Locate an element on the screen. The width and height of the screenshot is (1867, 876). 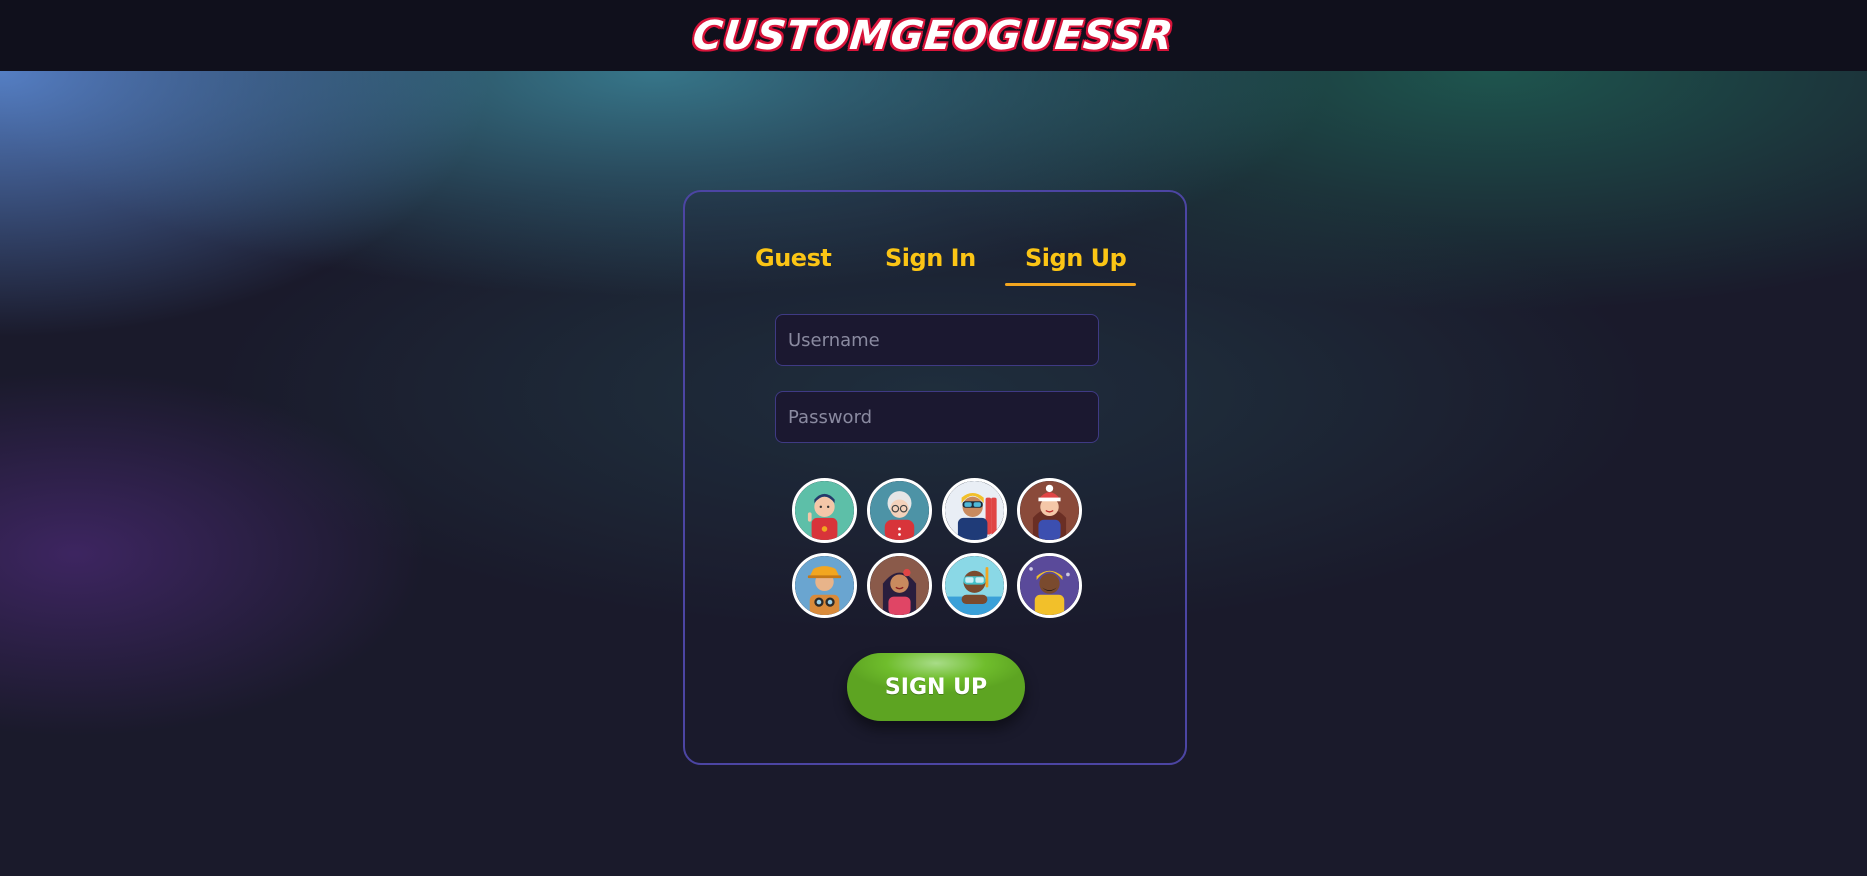
snorkeler-avatar is located at coordinates (974, 585).